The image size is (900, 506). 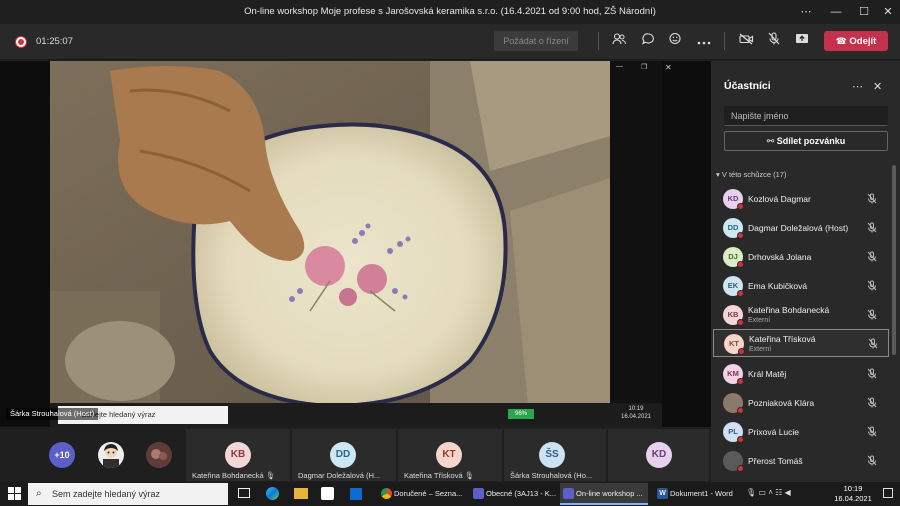 I want to click on share-invite-button: ⚯ Sdílet pozvánku, so click(x=806, y=141).